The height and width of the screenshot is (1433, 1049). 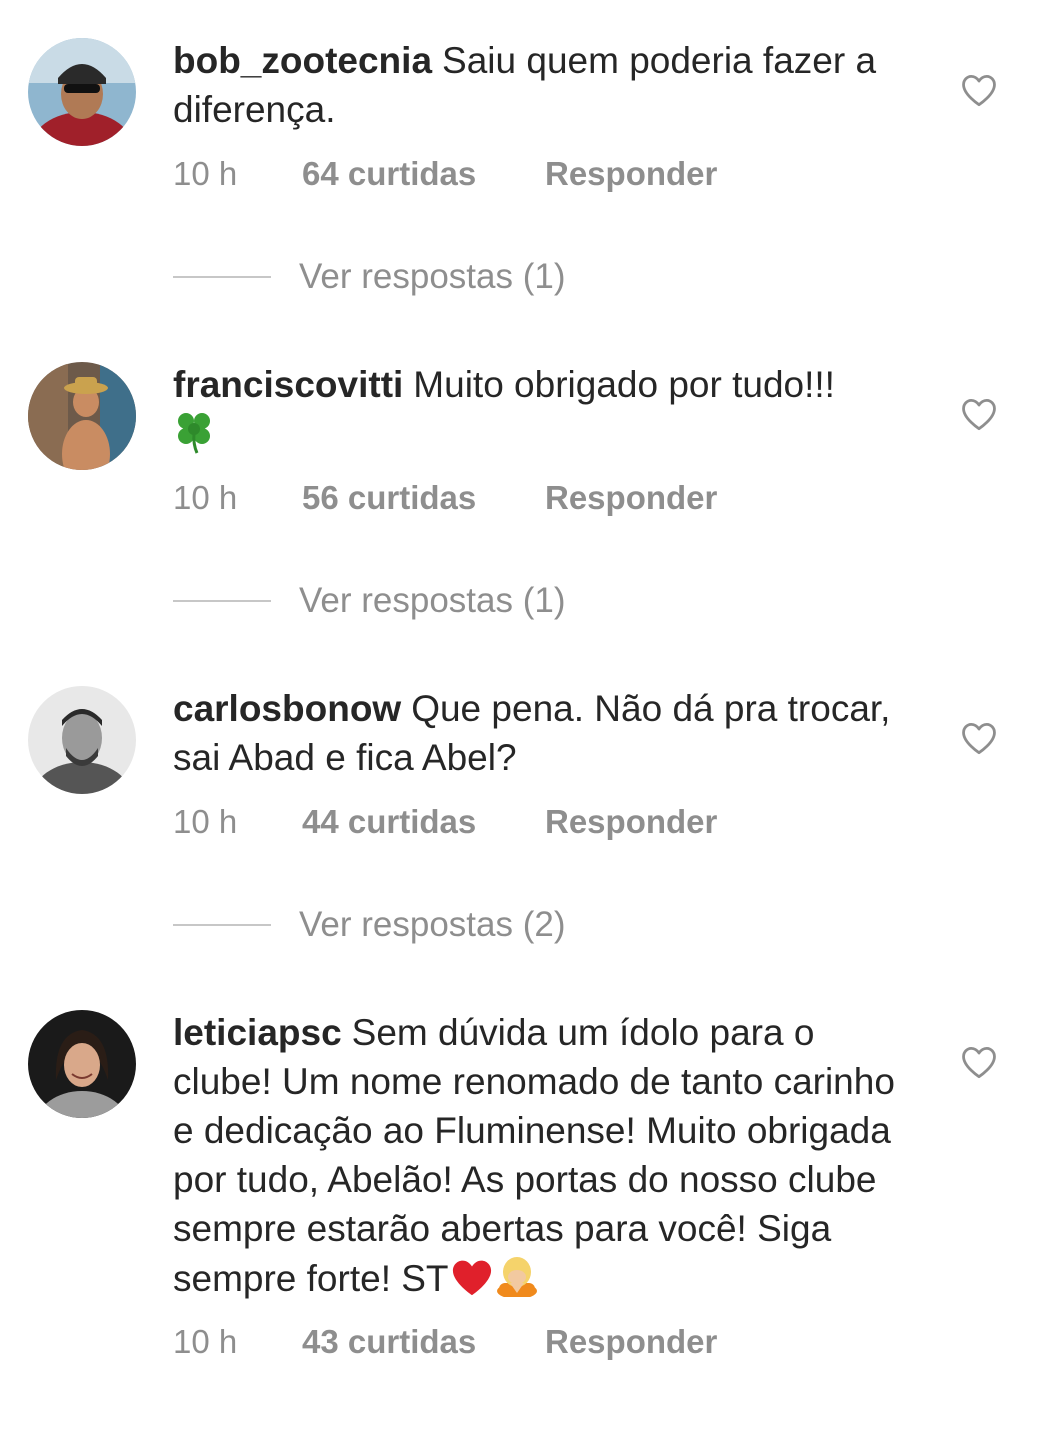 I want to click on comment-meta: 10 h 44 curtidas Responder, so click(x=473, y=822).